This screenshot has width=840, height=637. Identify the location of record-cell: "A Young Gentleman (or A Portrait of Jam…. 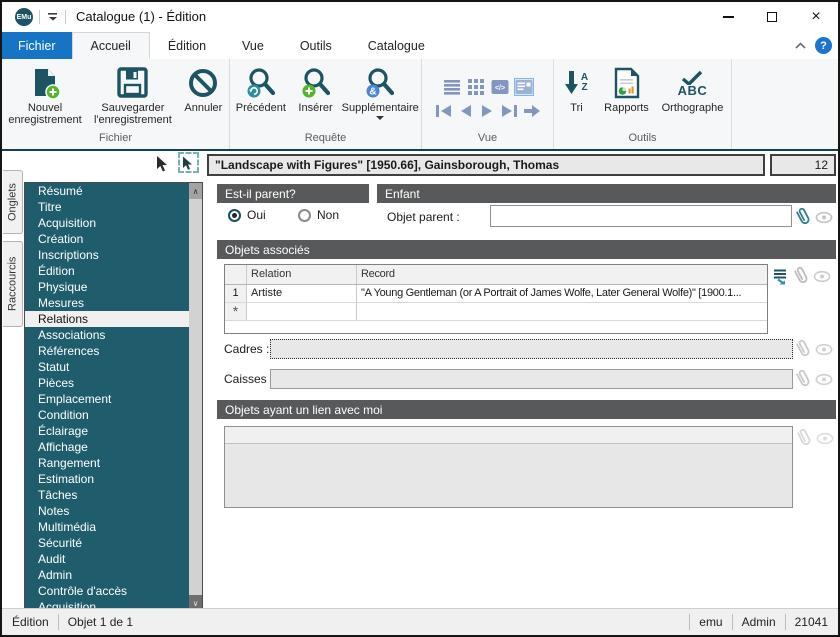
(562, 293).